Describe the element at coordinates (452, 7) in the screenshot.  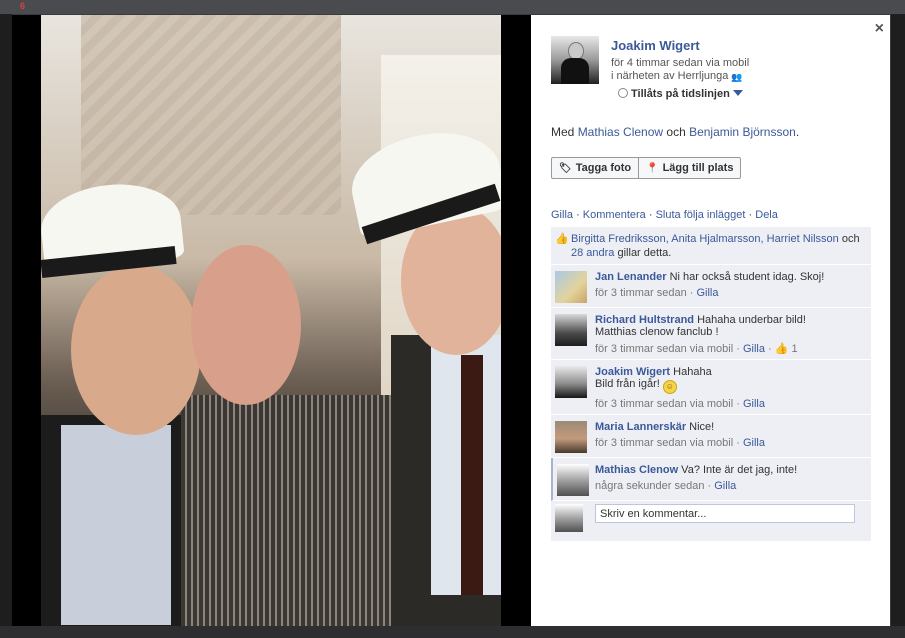
I see `top-bar: 6` at that location.